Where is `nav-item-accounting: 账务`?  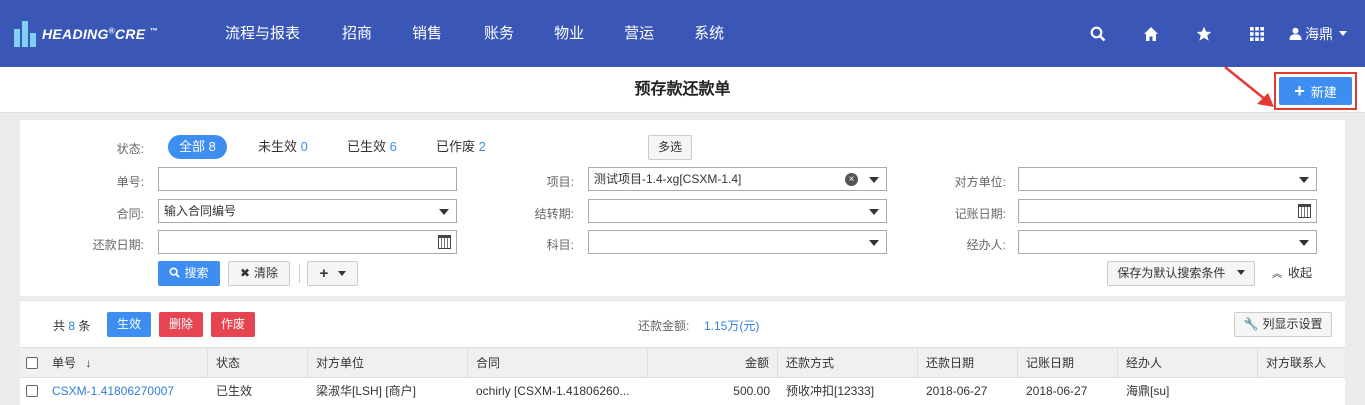 nav-item-accounting: 账务 is located at coordinates (499, 33).